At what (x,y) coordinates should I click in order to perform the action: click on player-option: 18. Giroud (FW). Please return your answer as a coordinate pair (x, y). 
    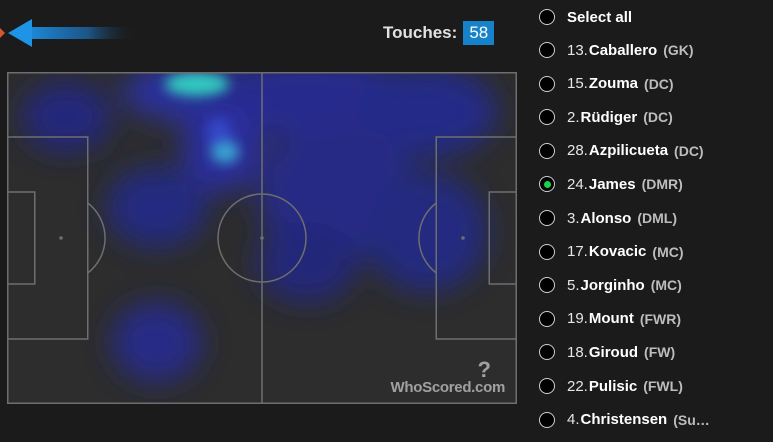
    Looking at the image, I should click on (651, 352).